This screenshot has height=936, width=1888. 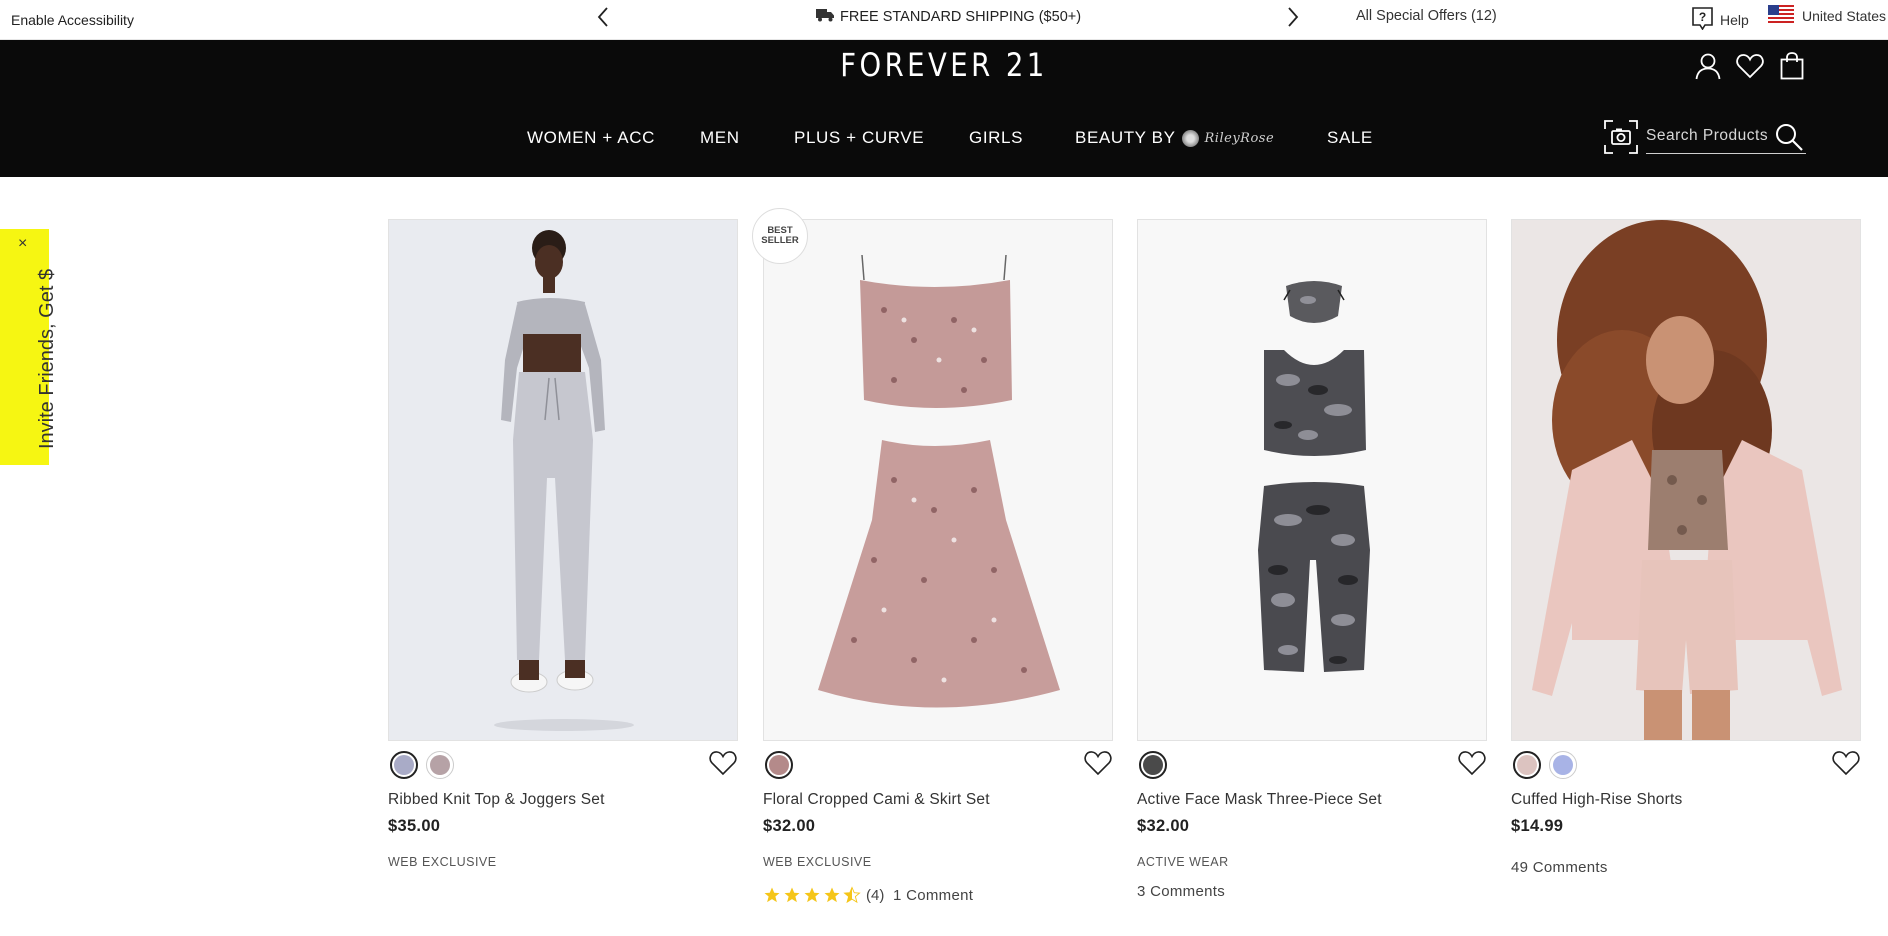 I want to click on truck-icon, so click(x=825, y=17).